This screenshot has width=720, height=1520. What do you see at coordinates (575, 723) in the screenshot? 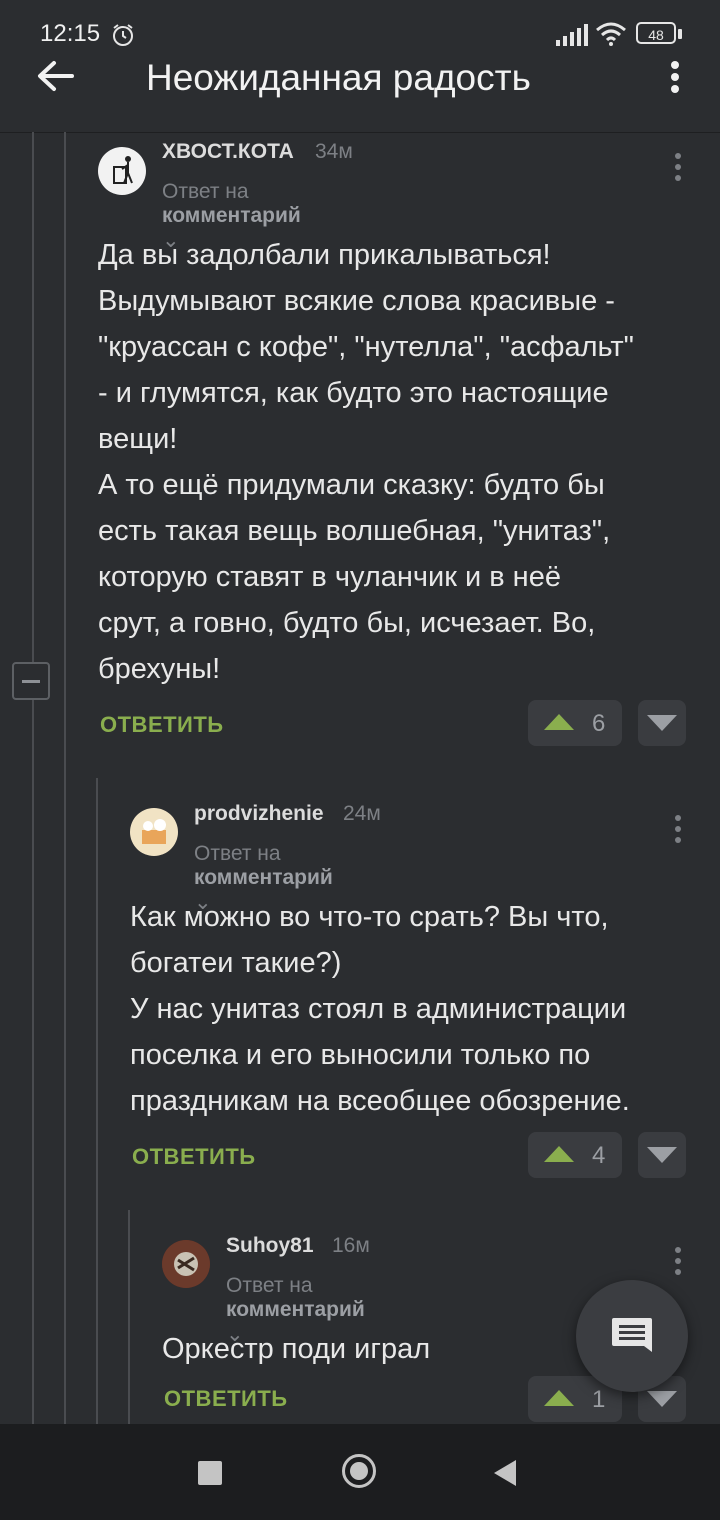
I see `upvote-button: 6` at bounding box center [575, 723].